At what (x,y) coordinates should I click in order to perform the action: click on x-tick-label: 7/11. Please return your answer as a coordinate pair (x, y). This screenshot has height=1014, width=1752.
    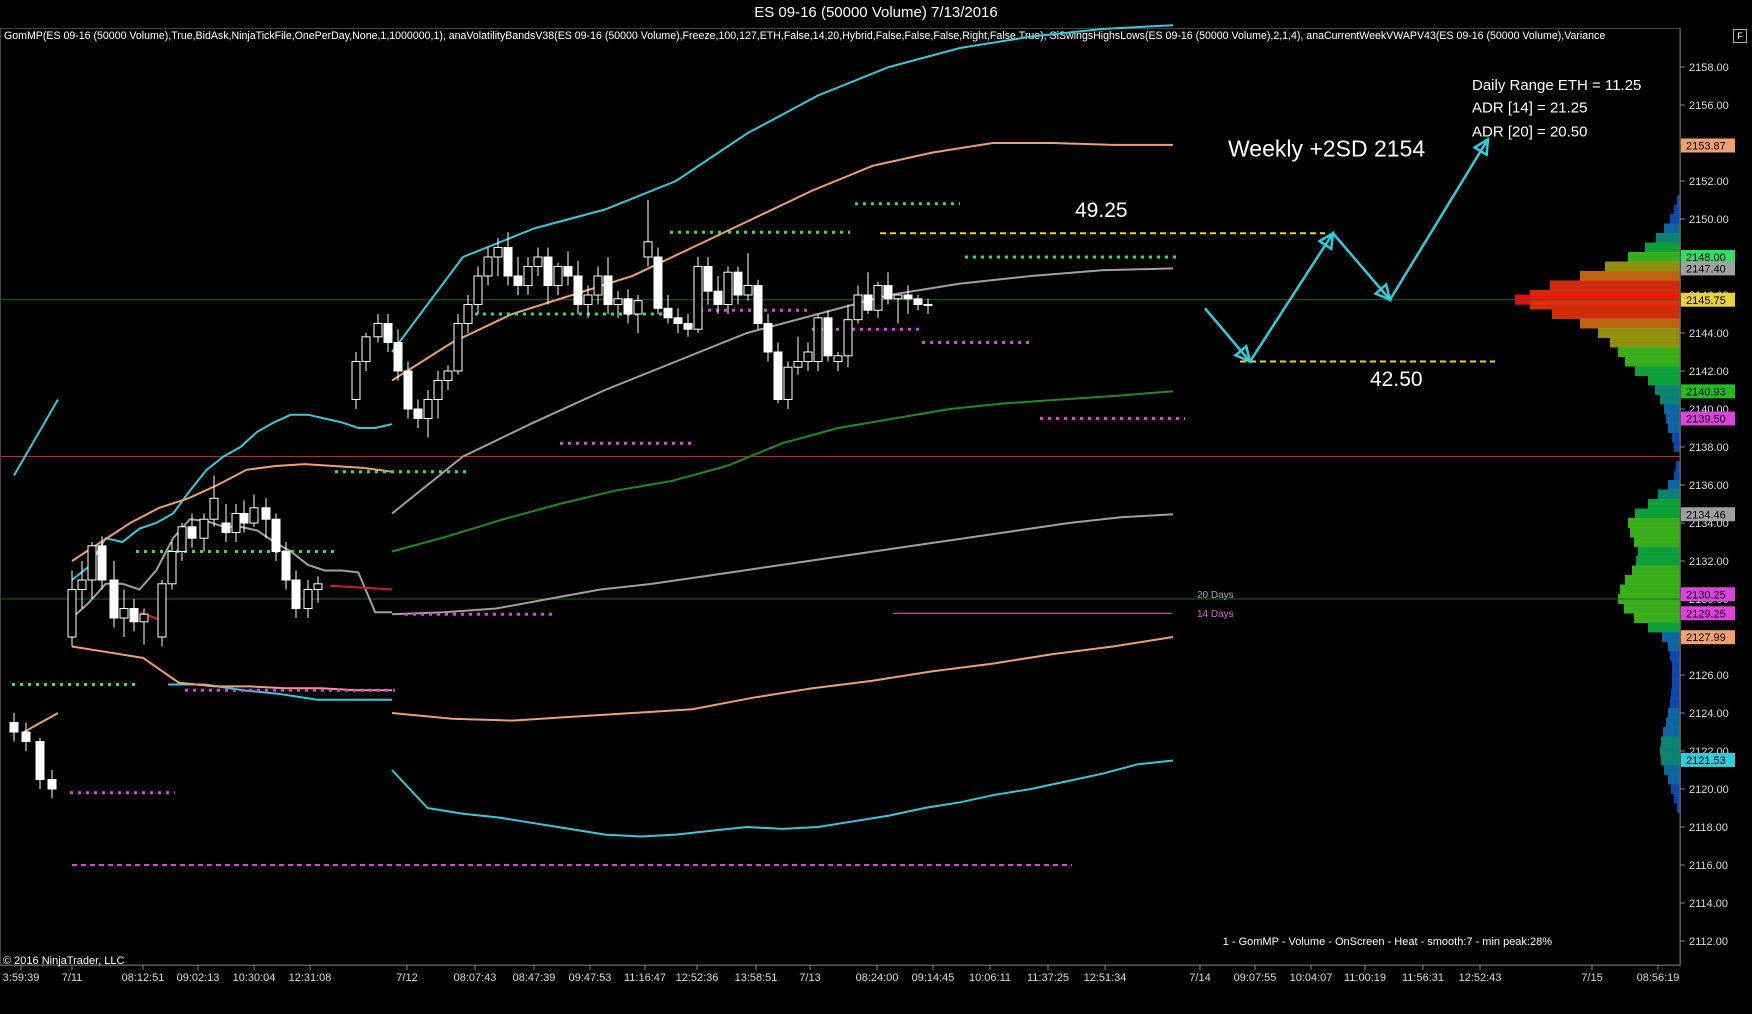
    Looking at the image, I should click on (72, 978).